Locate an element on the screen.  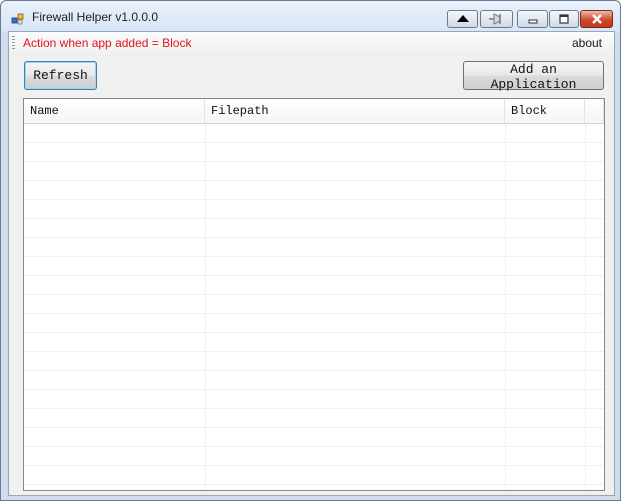
app-icon is located at coordinates (18, 18).